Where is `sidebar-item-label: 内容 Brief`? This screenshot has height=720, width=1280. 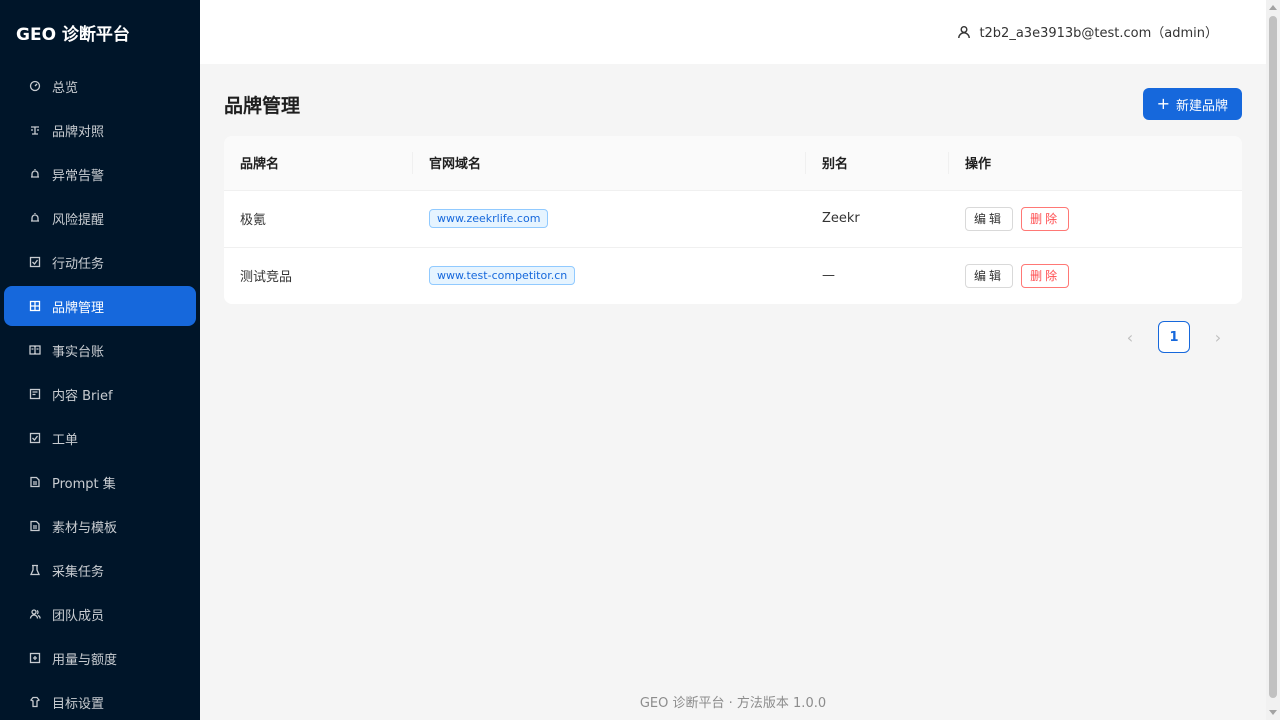 sidebar-item-label: 内容 Brief is located at coordinates (82, 396).